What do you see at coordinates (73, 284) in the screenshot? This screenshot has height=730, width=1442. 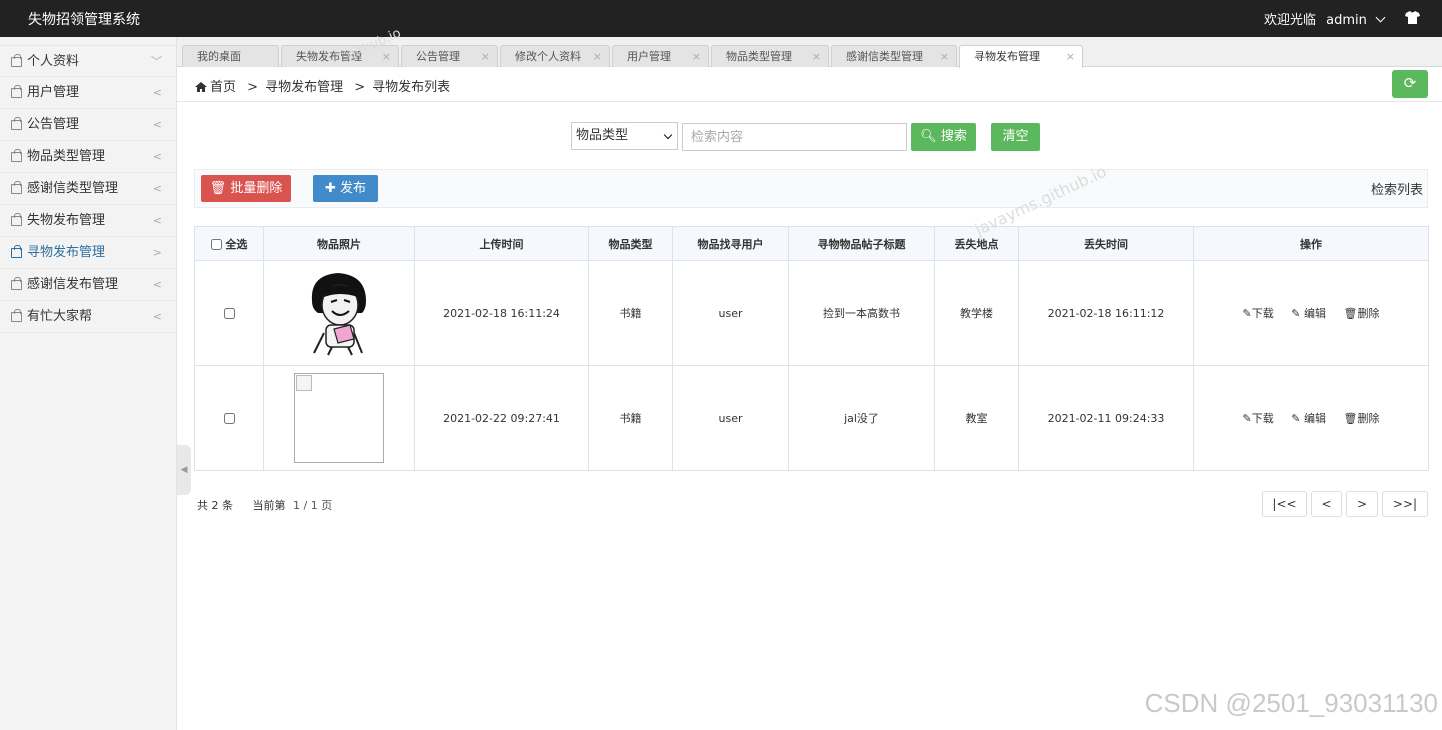 I see `sidebar-item-label: 感谢信发布管理` at bounding box center [73, 284].